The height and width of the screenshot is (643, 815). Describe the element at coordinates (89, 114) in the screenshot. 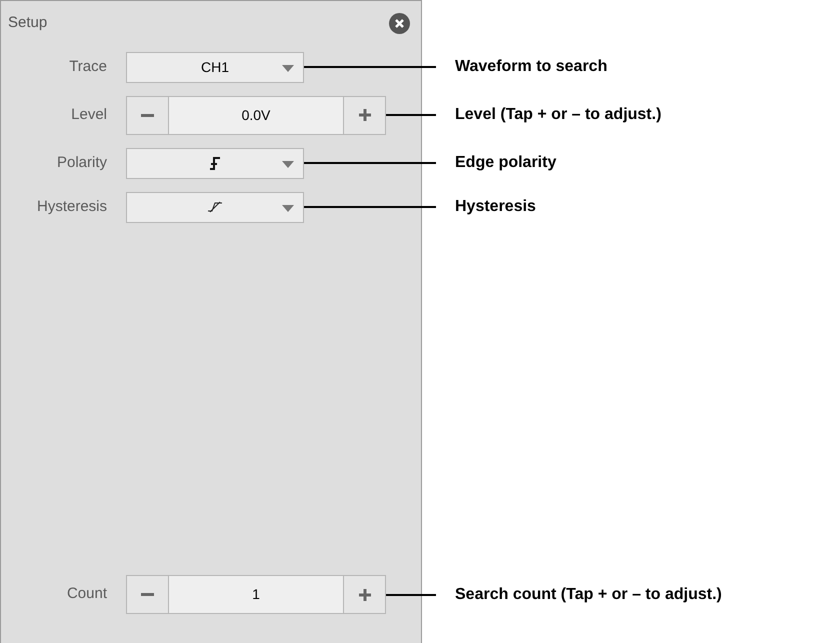

I see `field-label: Level` at that location.